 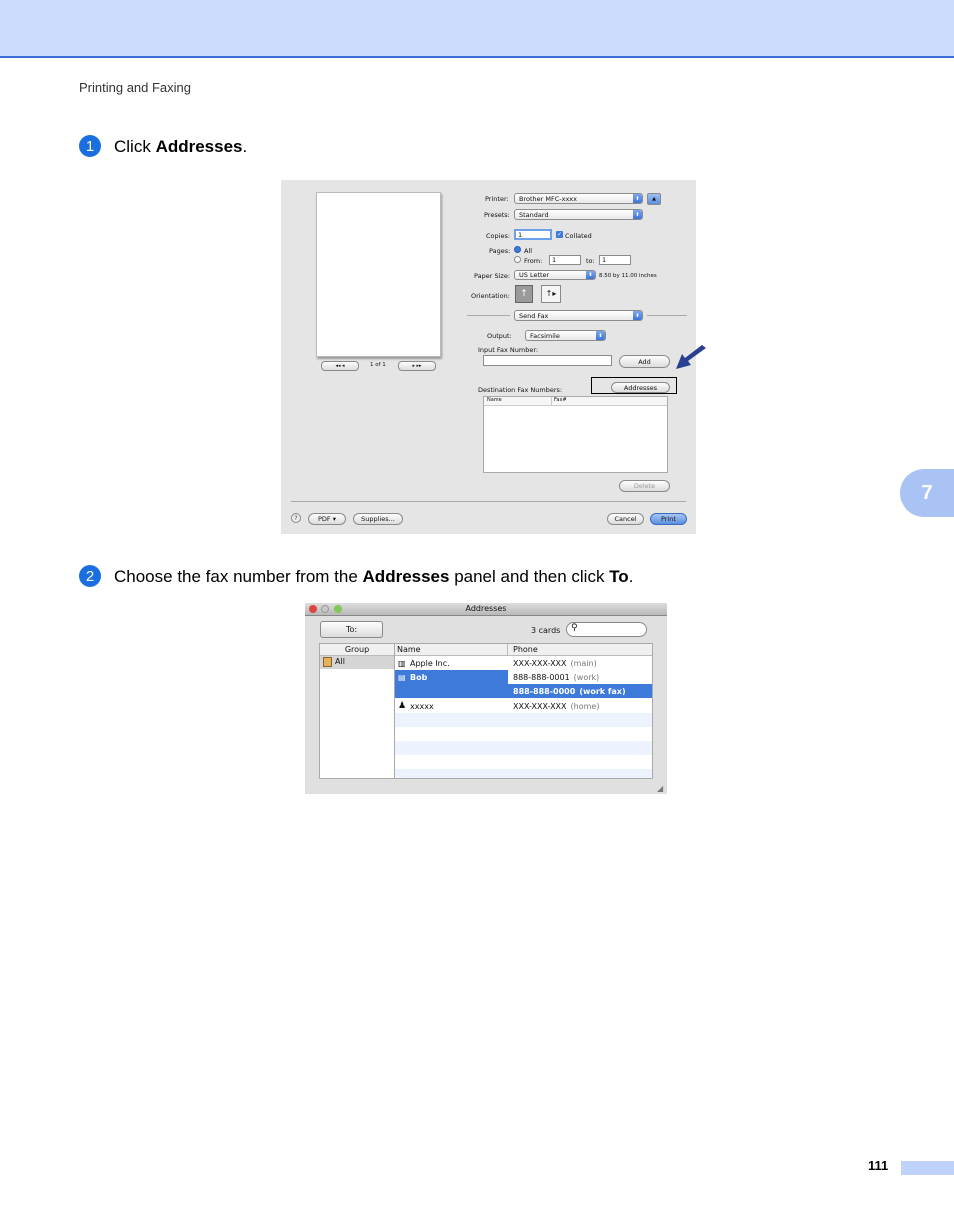 I want to click on portrait-icon: ↑, so click(x=524, y=294).